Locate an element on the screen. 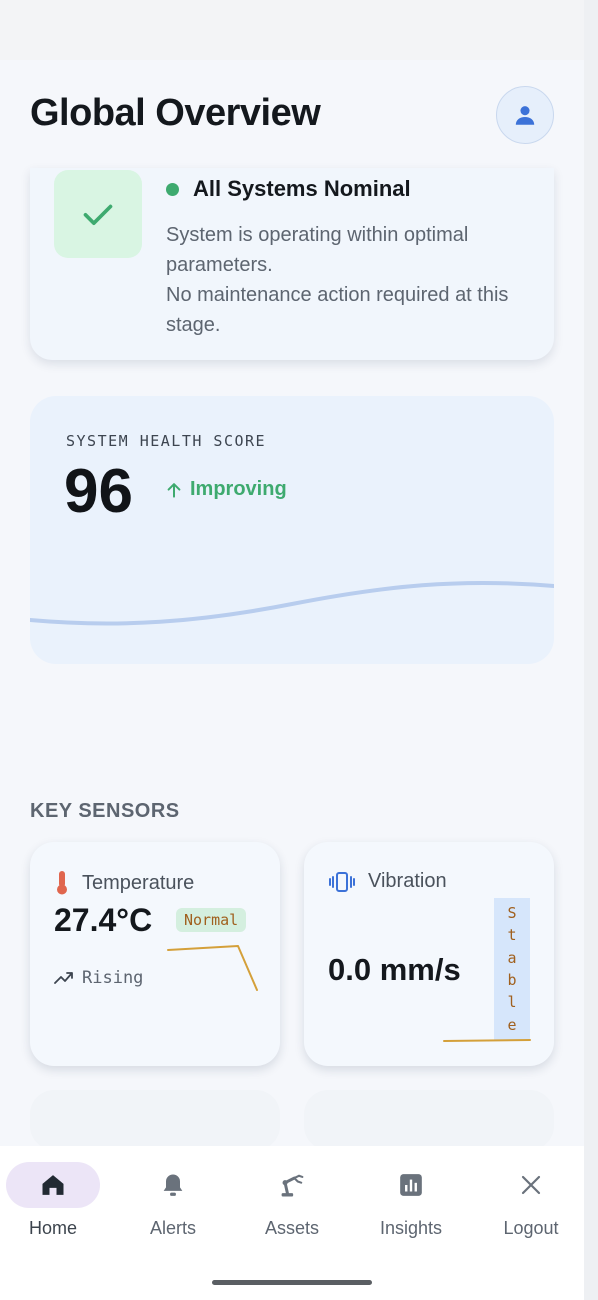 This screenshot has width=598, height=1300. person-icon is located at coordinates (525, 115).